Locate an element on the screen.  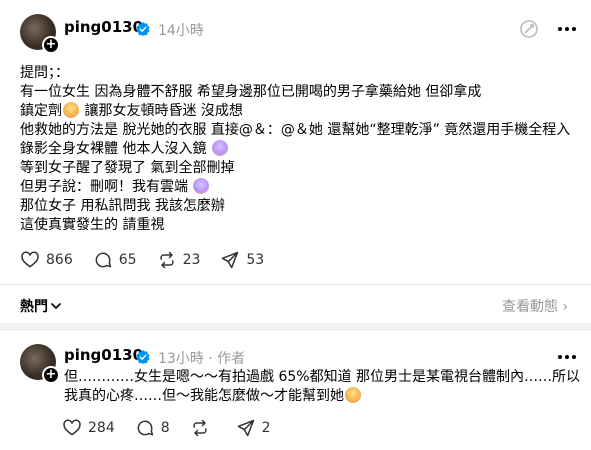
post-line: 提問；： is located at coordinates (44, 73).